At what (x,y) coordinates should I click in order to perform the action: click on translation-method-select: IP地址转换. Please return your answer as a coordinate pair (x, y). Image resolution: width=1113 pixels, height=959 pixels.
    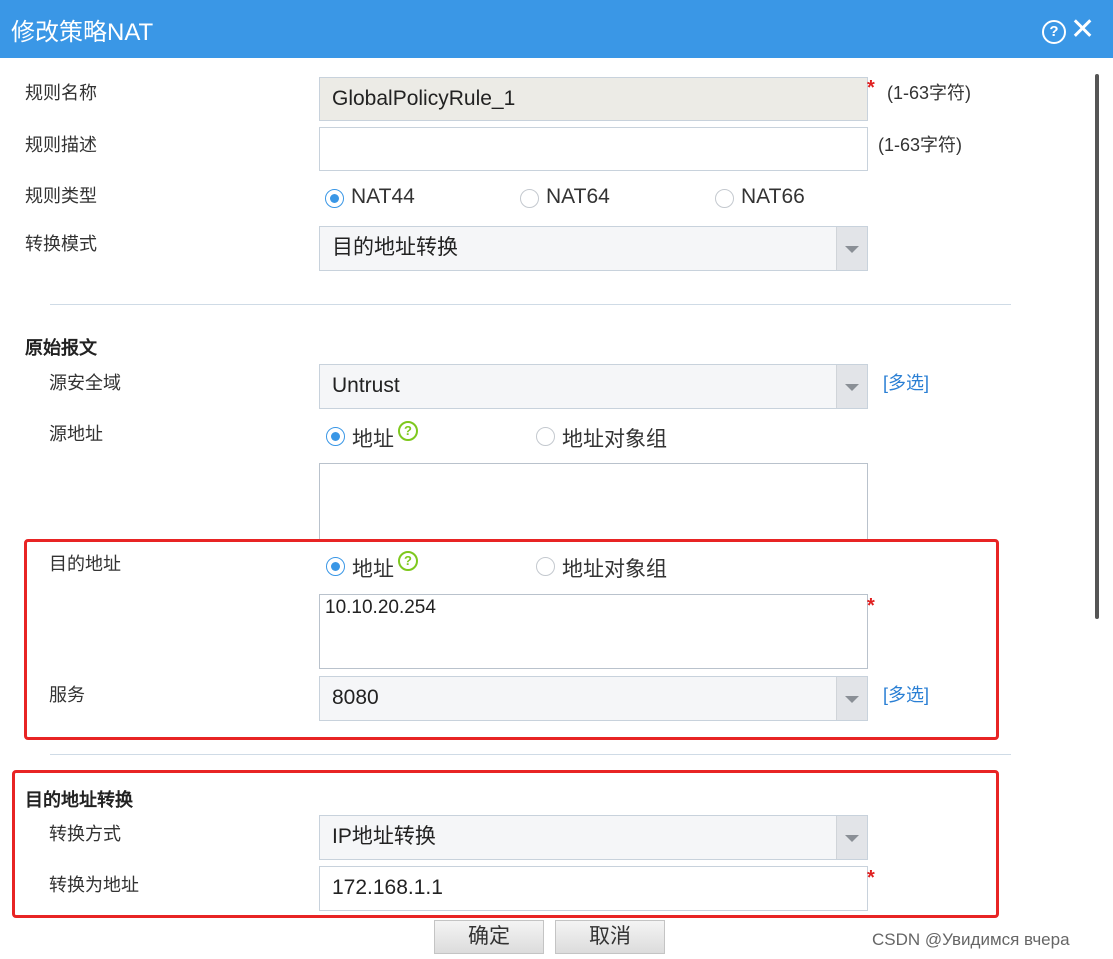
    Looking at the image, I should click on (593, 837).